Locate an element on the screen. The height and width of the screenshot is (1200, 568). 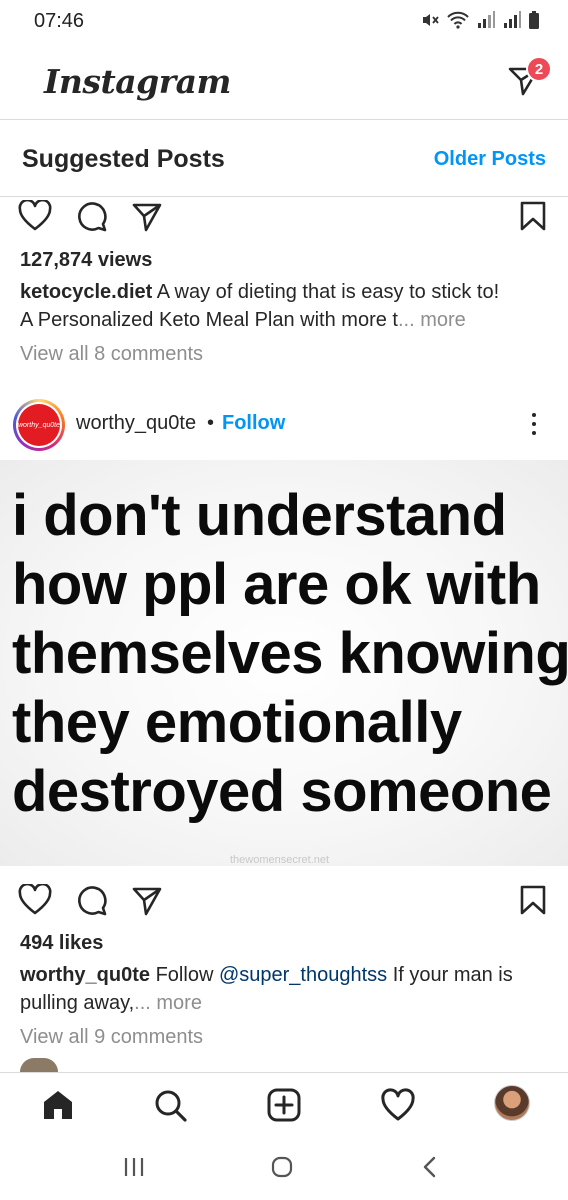
watermark: thewomensecret.net is located at coordinates (280, 860).